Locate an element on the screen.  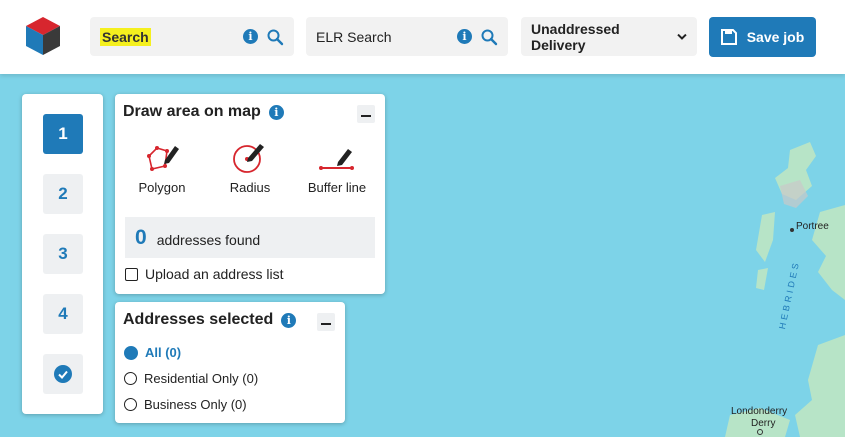
delivery-type-select: Unaddressed Delivery is located at coordinates (609, 36).